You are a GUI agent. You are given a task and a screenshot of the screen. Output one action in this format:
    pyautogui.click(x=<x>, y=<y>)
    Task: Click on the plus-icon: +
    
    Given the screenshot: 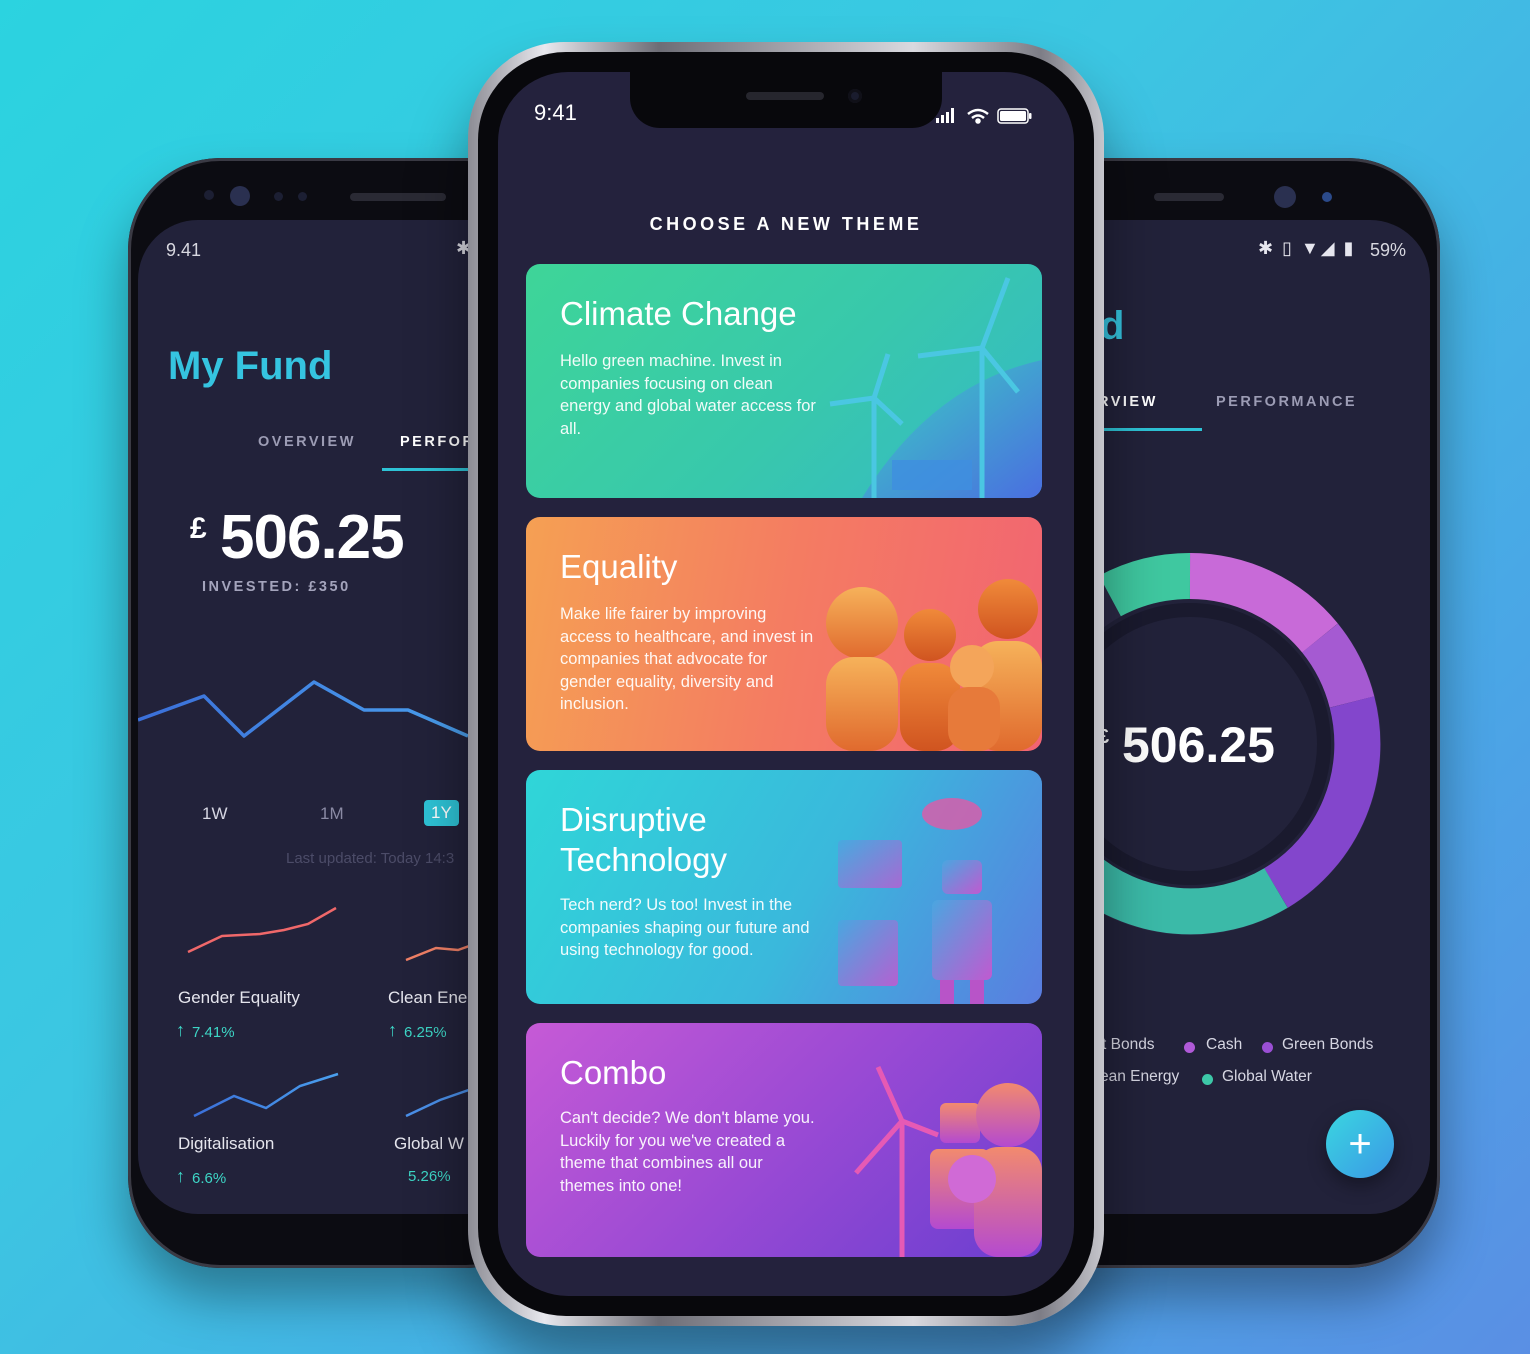 What is the action you would take?
    pyautogui.click(x=1360, y=1144)
    